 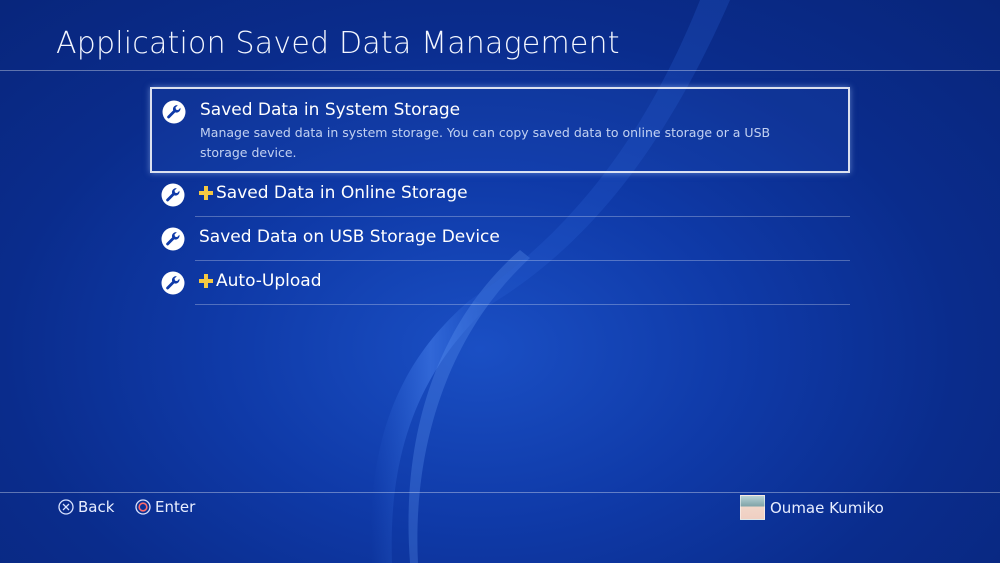 I want to click on menu-item-usb-storage: Saved Data on USB Storage Device, so click(x=500, y=239).